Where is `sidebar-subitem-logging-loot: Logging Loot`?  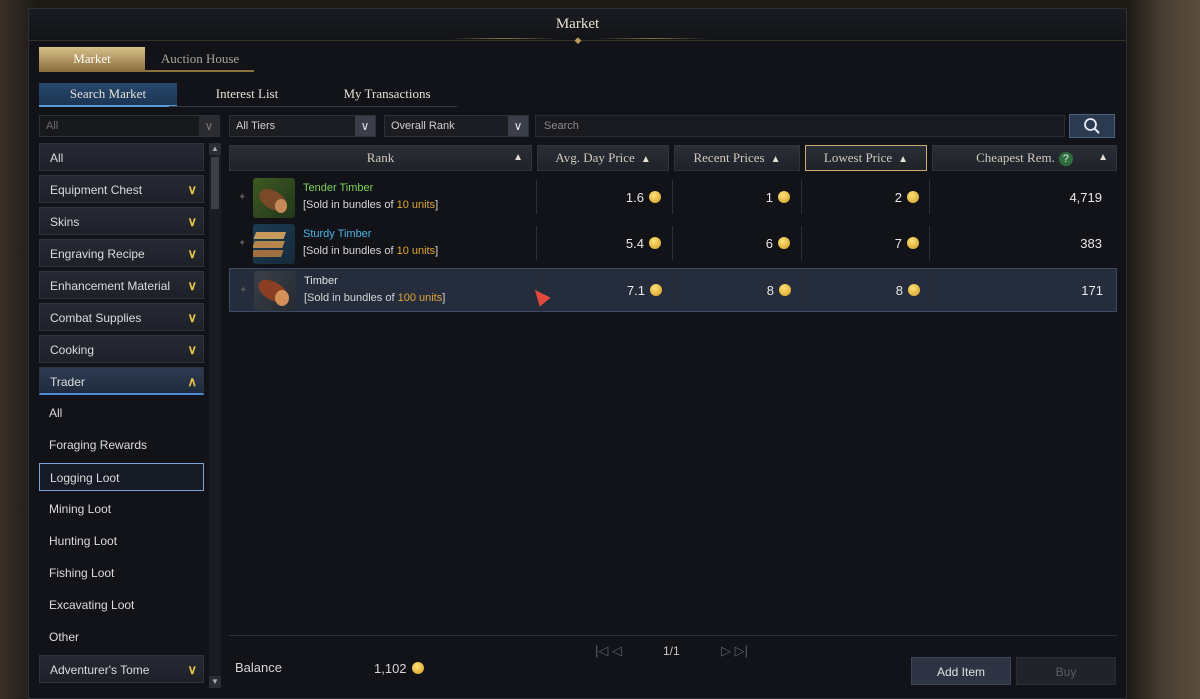 sidebar-subitem-logging-loot: Logging Loot is located at coordinates (121, 477).